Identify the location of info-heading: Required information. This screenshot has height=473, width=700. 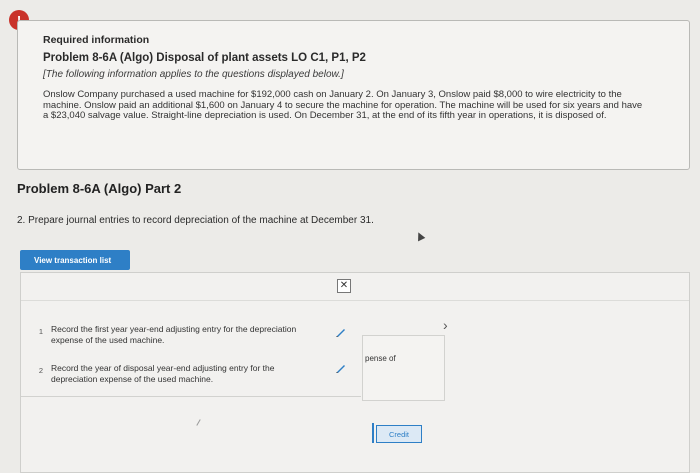
(96, 40).